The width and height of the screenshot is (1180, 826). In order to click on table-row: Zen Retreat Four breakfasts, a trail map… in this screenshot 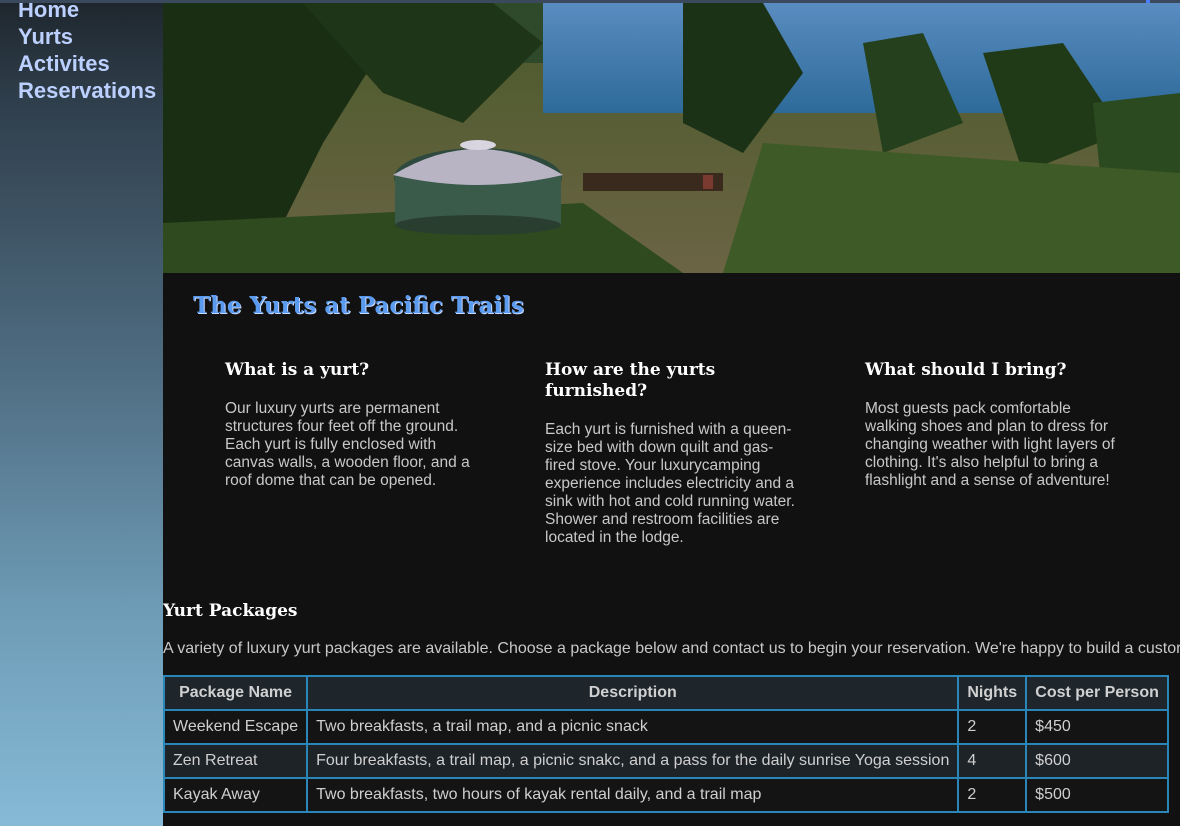, I will do `click(665, 761)`.